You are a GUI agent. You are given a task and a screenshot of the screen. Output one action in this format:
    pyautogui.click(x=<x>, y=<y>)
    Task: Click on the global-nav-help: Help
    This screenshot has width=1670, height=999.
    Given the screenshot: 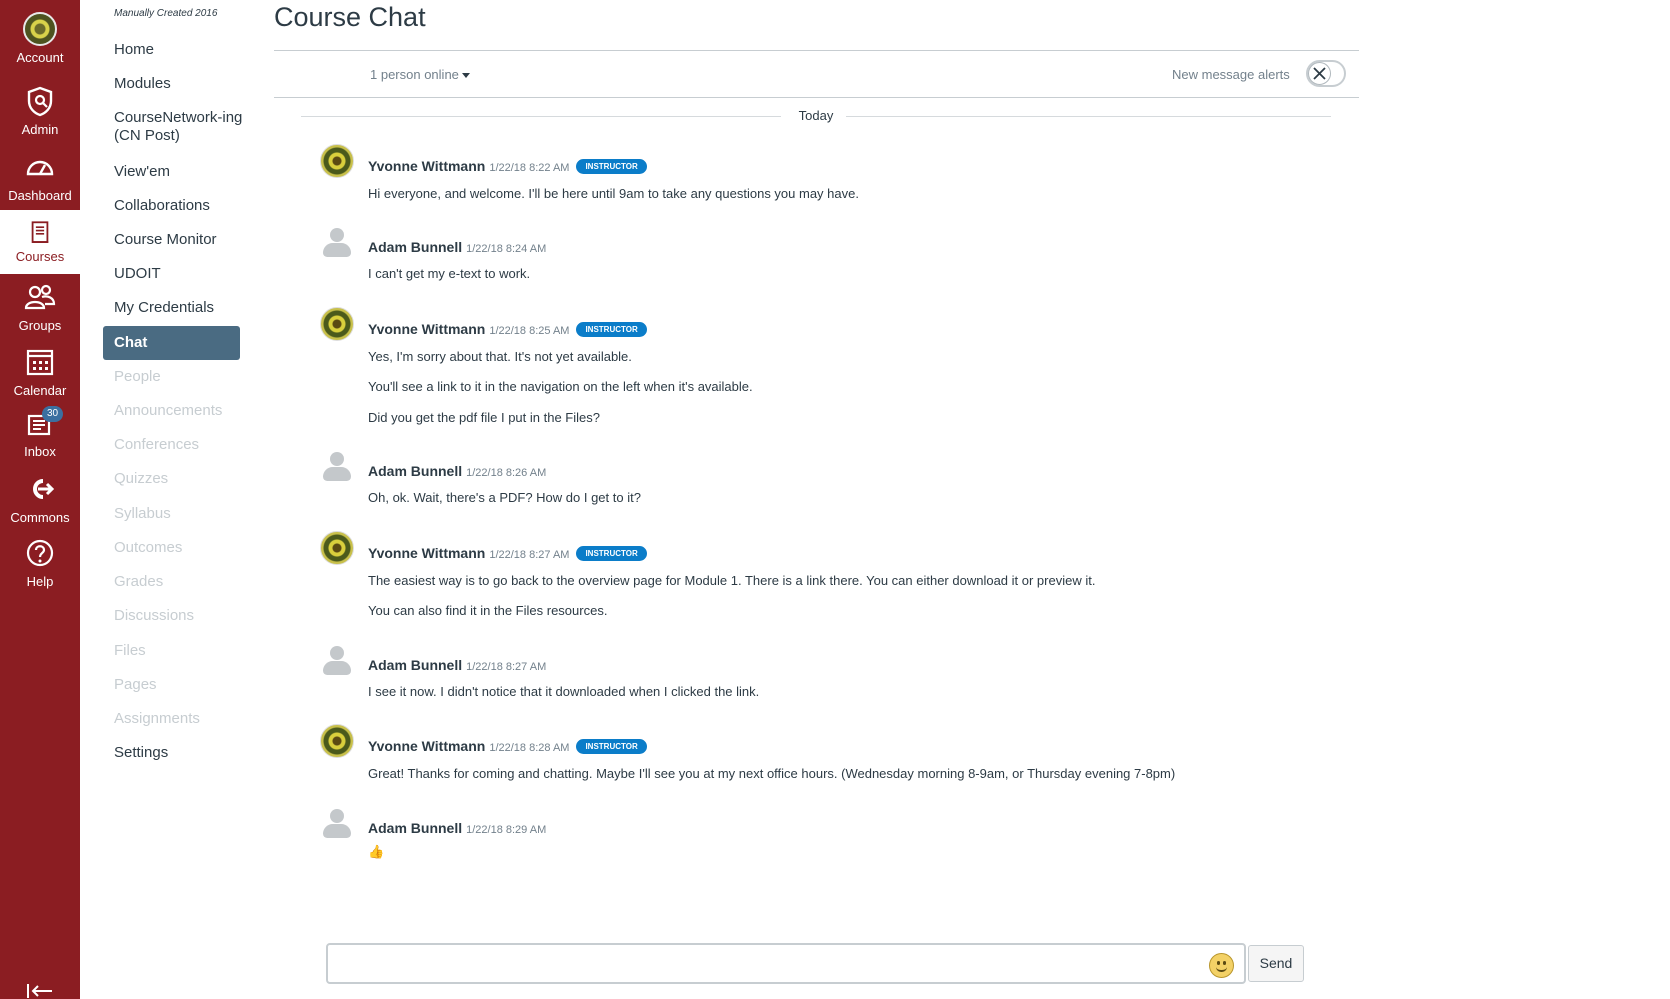 What is the action you would take?
    pyautogui.click(x=40, y=562)
    